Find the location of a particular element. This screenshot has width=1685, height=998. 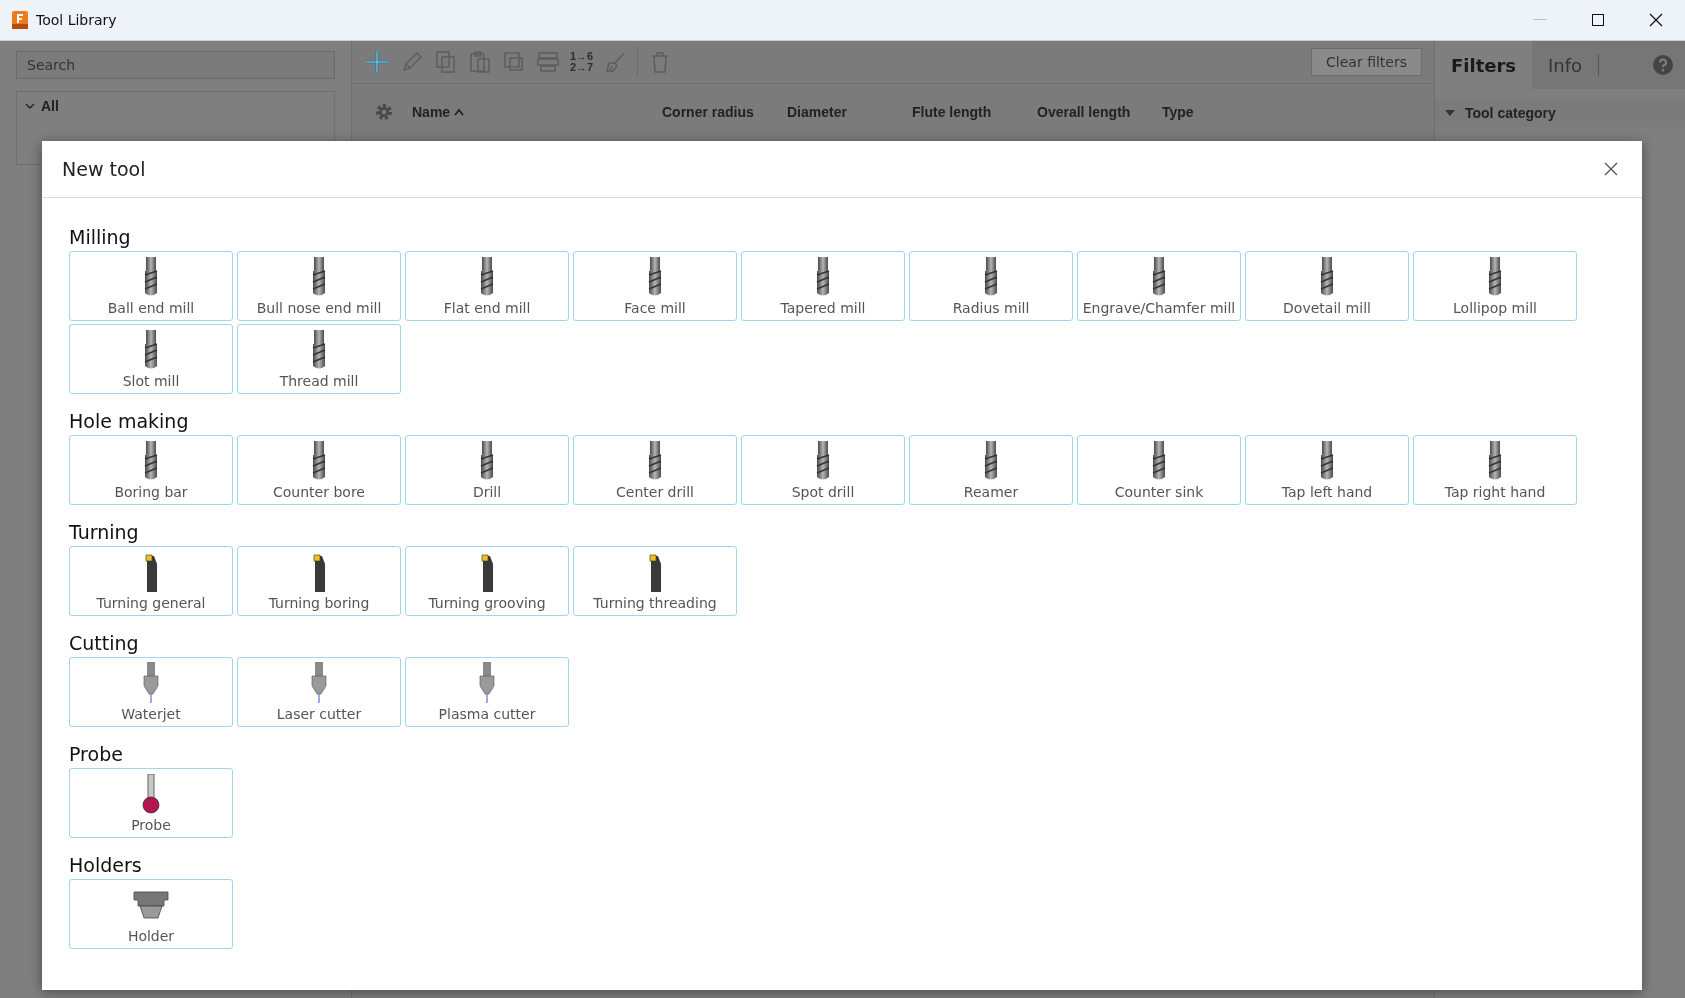

tree-item: All is located at coordinates (42, 106).